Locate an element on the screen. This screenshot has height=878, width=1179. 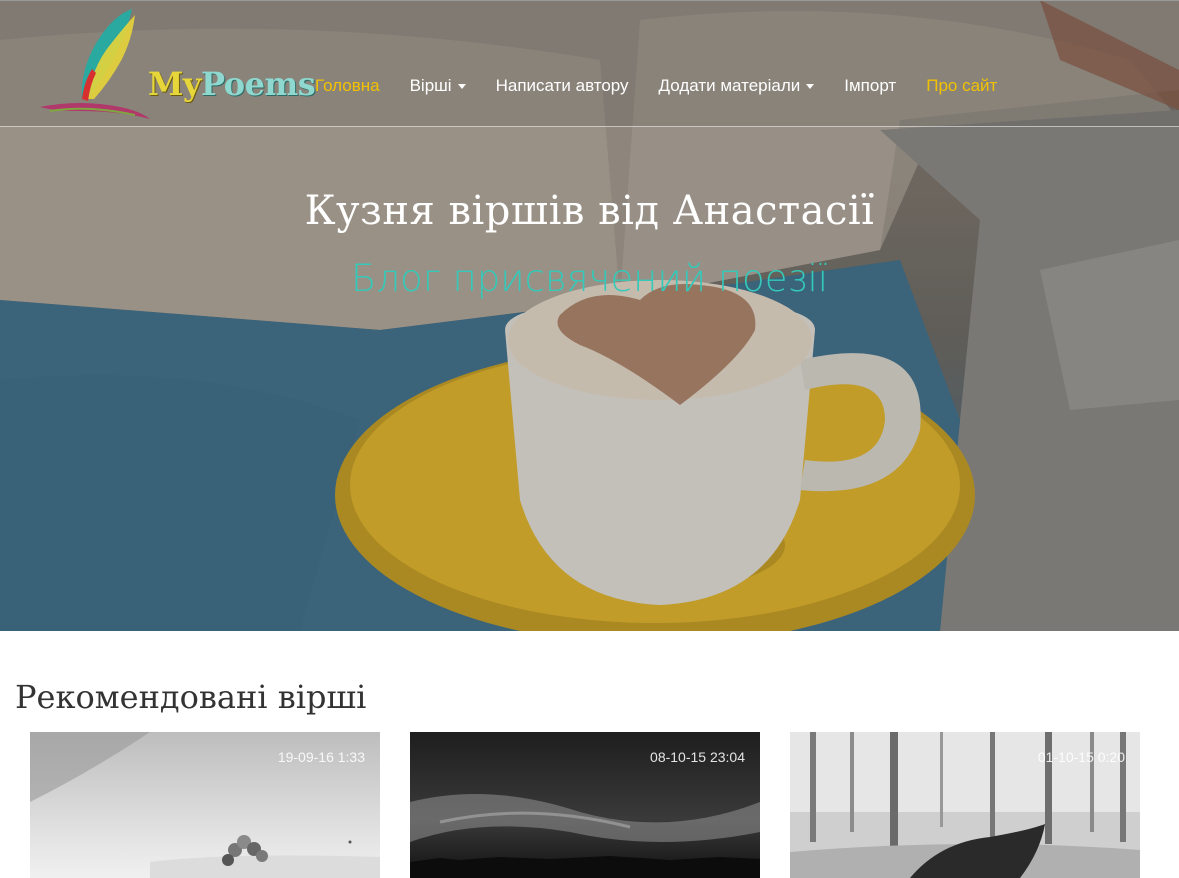
nav-item-home-label: Головна is located at coordinates (347, 85).